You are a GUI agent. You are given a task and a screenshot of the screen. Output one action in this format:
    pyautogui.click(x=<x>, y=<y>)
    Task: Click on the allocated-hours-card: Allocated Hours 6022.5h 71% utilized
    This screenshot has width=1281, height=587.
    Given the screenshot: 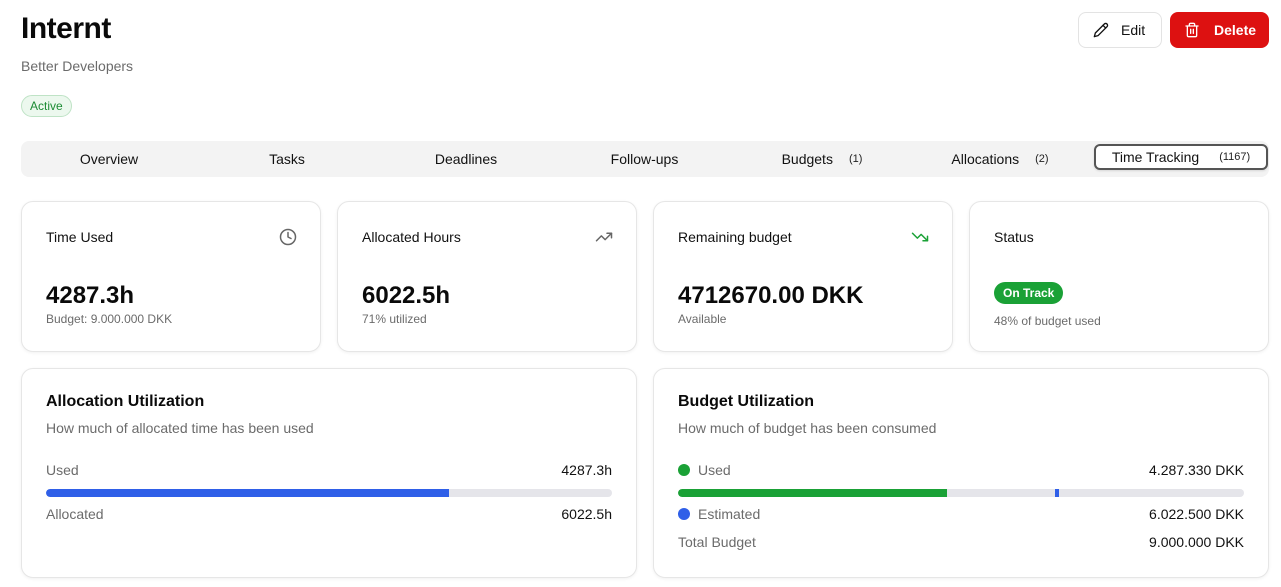 What is the action you would take?
    pyautogui.click(x=487, y=276)
    